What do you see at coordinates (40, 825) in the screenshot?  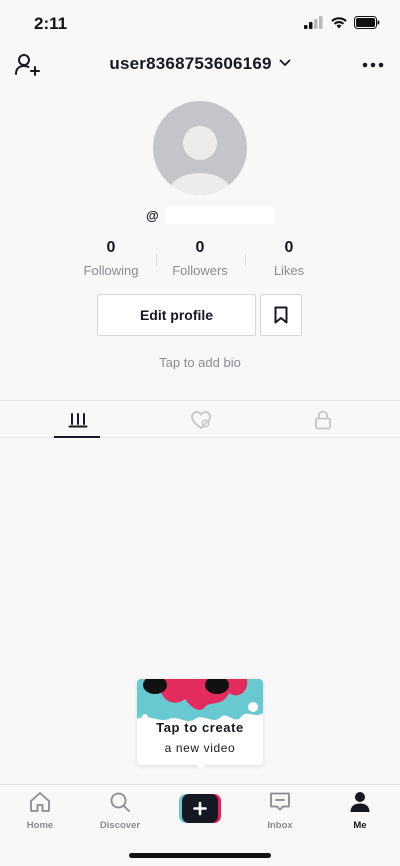 I see `nav-home-label: Home` at bounding box center [40, 825].